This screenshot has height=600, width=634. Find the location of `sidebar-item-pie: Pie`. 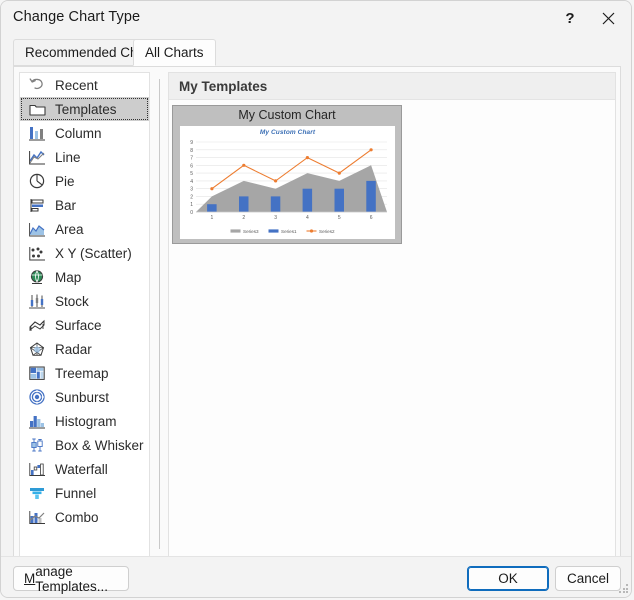

sidebar-item-pie: Pie is located at coordinates (84, 181).